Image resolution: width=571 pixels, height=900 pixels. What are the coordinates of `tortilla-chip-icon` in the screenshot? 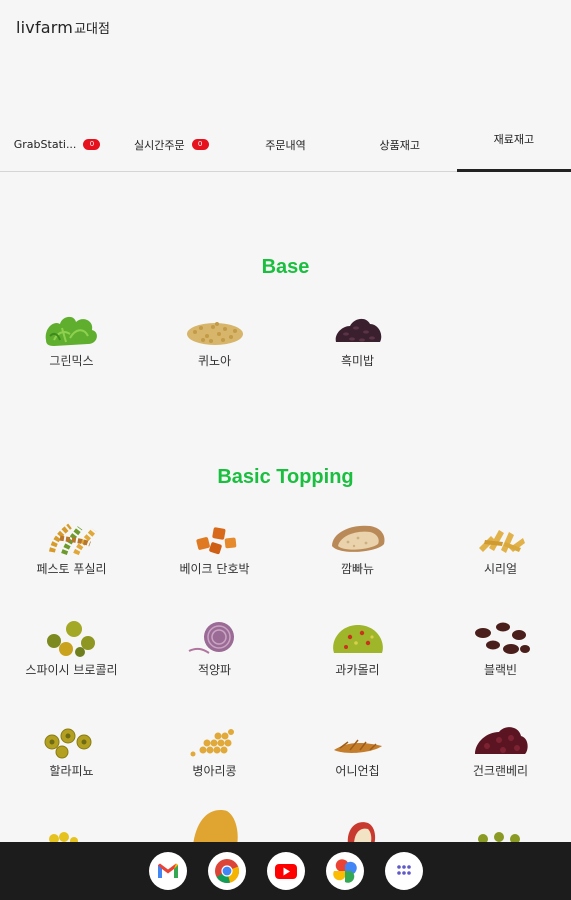 It's located at (215, 826).